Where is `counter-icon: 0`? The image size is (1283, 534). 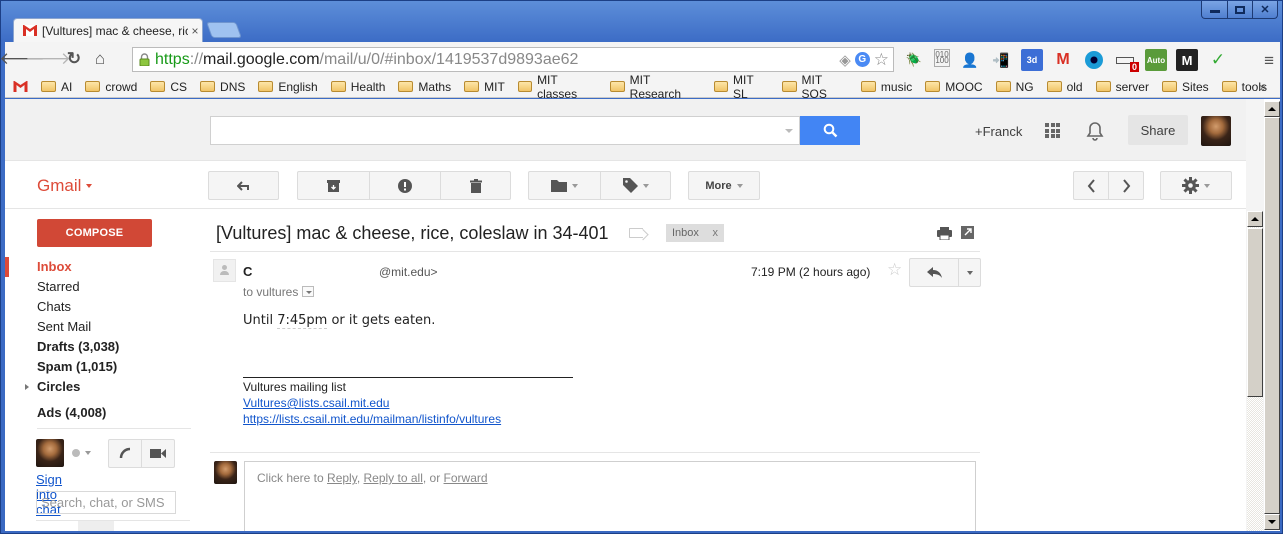 counter-icon: 0 is located at coordinates (1126, 60).